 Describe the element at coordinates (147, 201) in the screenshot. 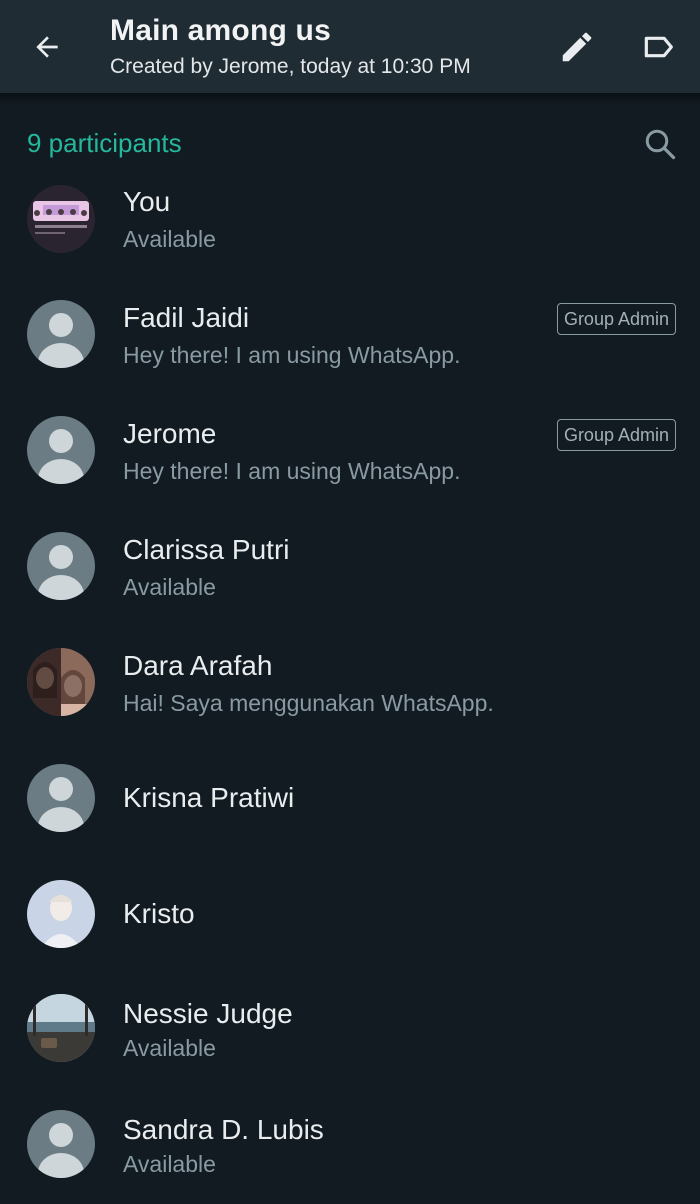

I see `participant-name: You` at that location.